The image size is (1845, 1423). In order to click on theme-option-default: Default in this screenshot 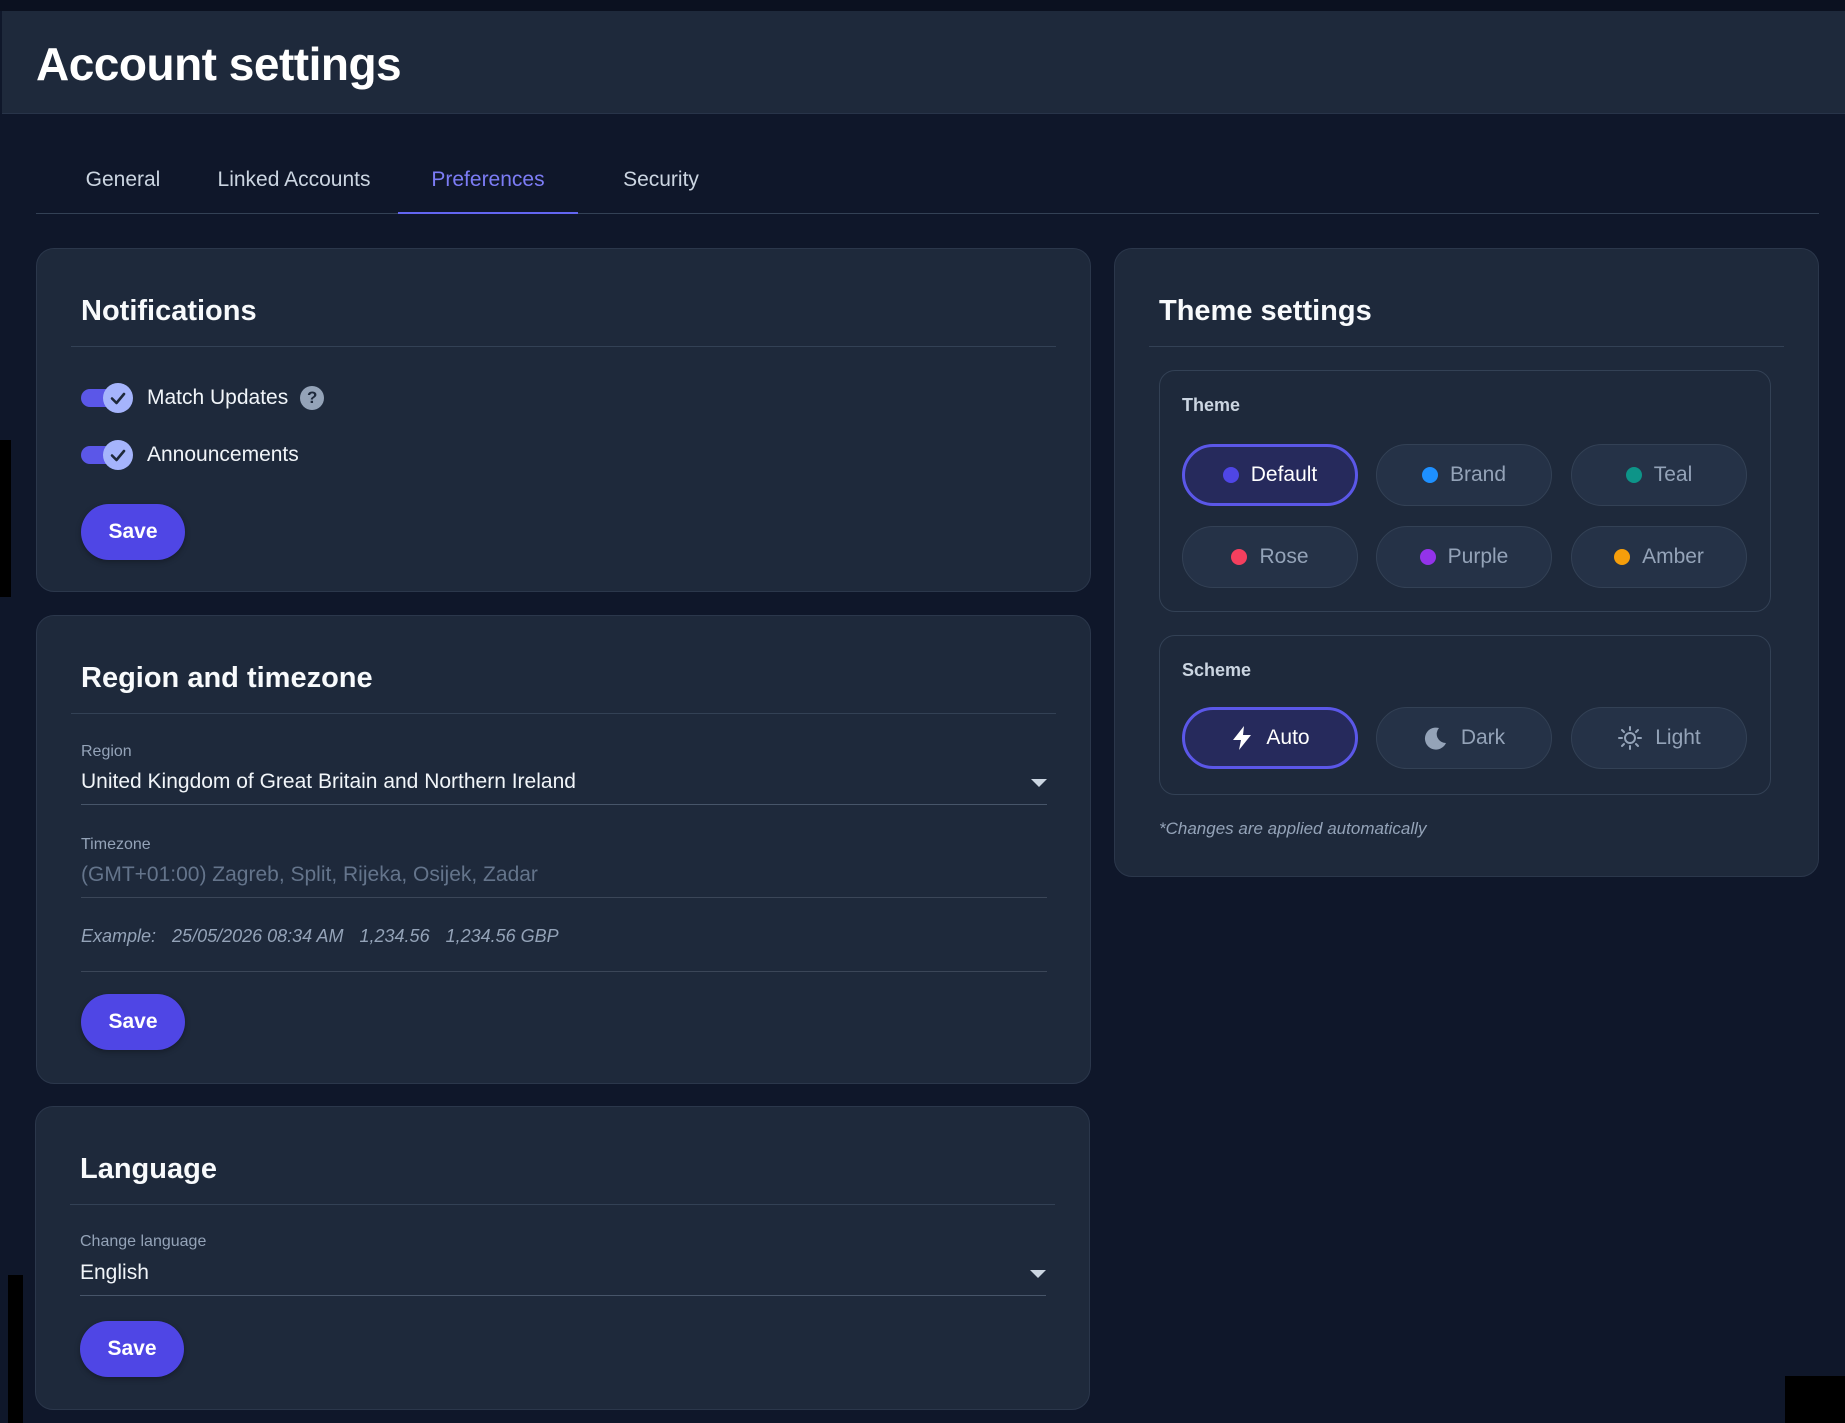, I will do `click(1270, 475)`.